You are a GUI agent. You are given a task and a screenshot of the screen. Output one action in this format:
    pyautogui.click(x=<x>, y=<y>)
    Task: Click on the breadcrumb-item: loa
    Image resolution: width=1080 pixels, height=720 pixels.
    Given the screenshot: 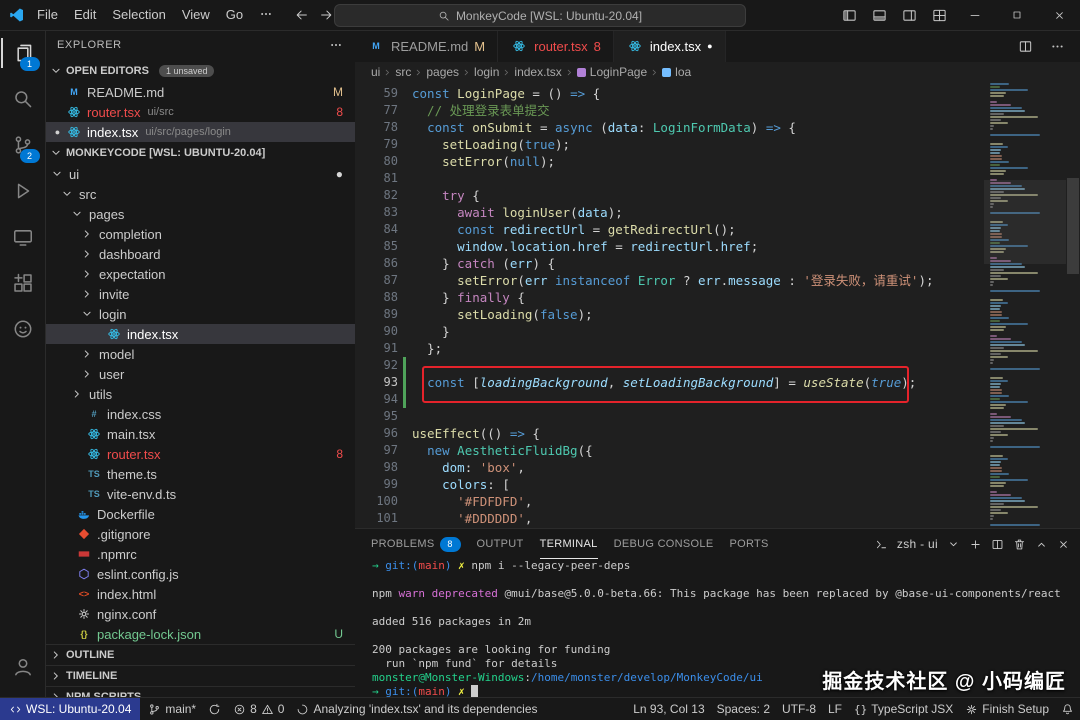 What is the action you would take?
    pyautogui.click(x=676, y=72)
    